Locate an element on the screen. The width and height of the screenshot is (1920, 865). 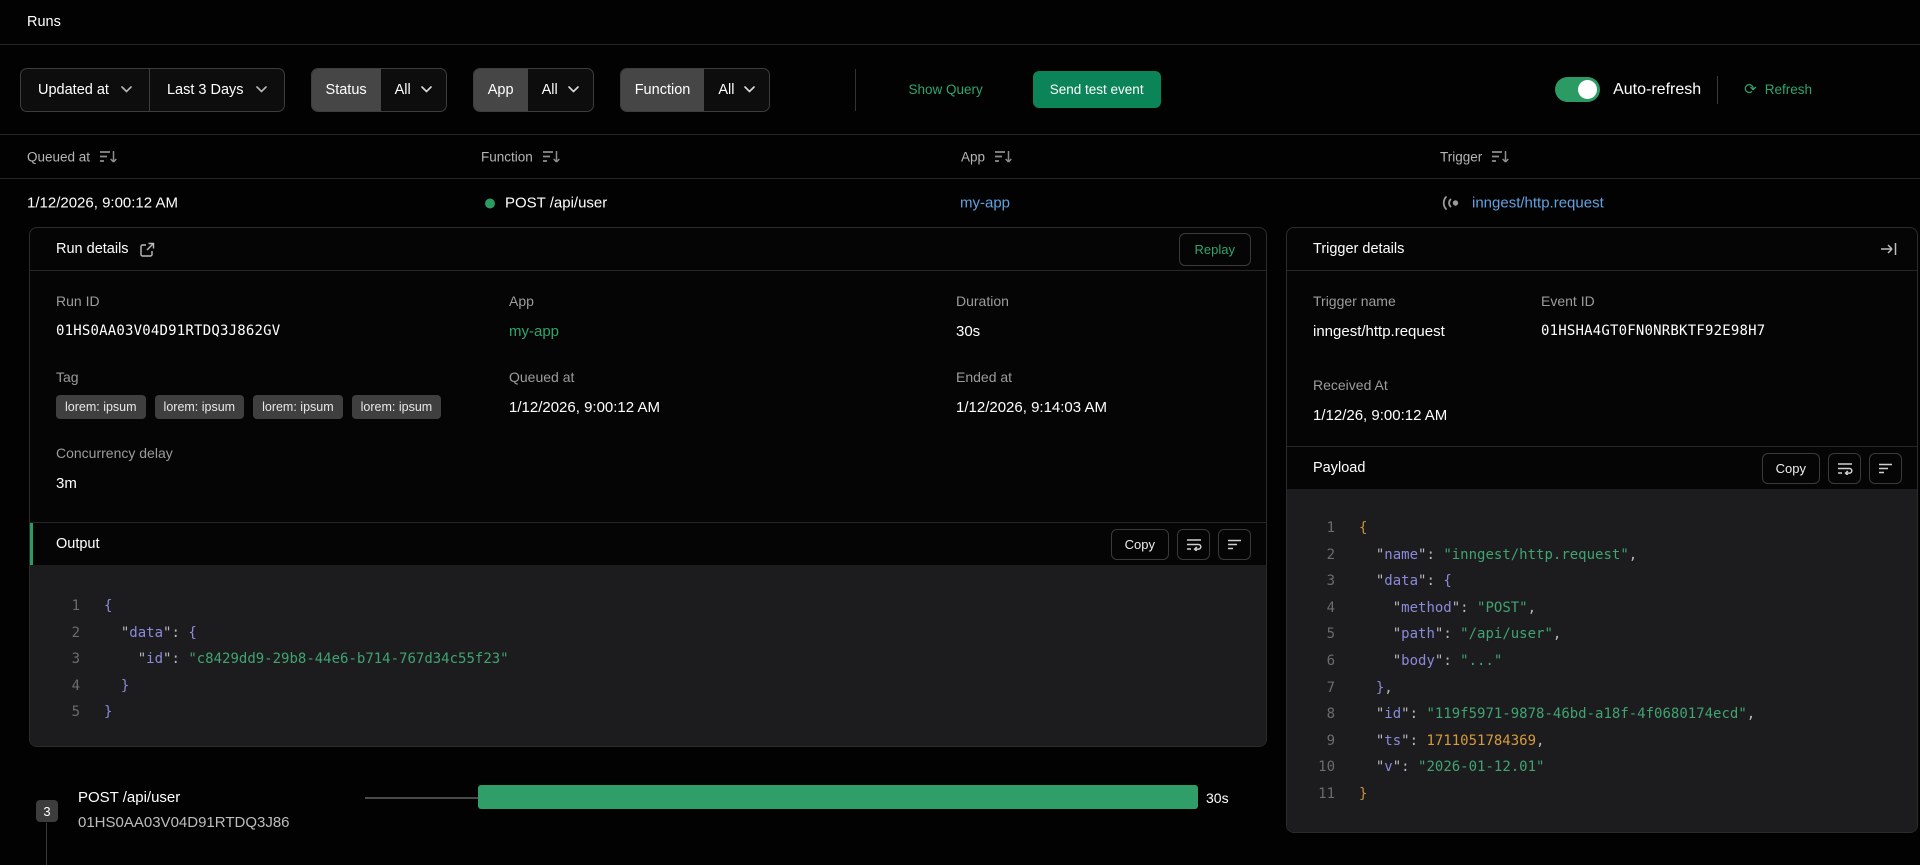
code-line: 9 "ts": 1711051784369, is located at coordinates (1613, 741).